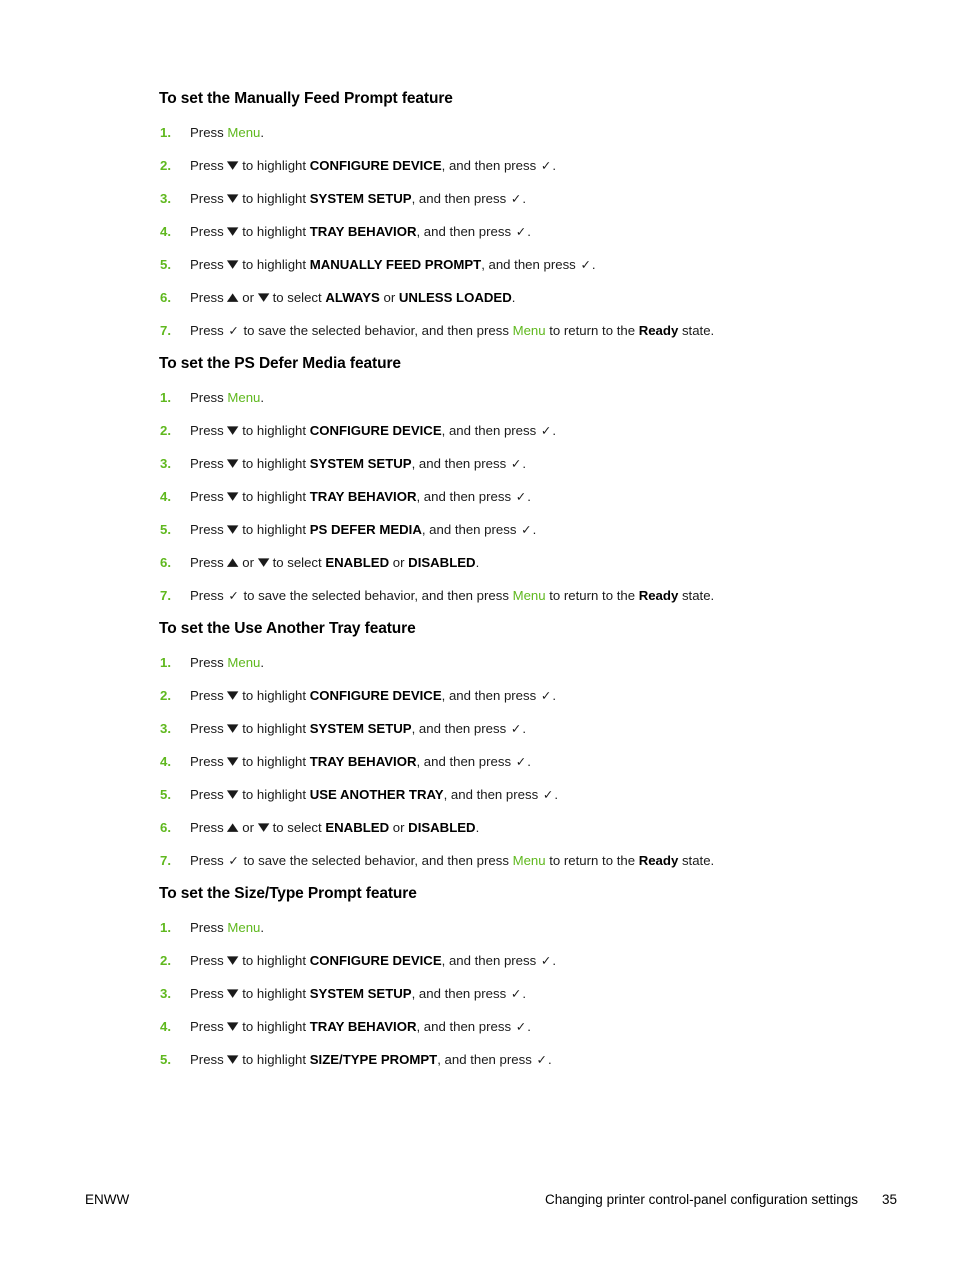 The image size is (954, 1270). Describe the element at coordinates (297, 827) in the screenshot. I see `step-text-run: to select` at that location.